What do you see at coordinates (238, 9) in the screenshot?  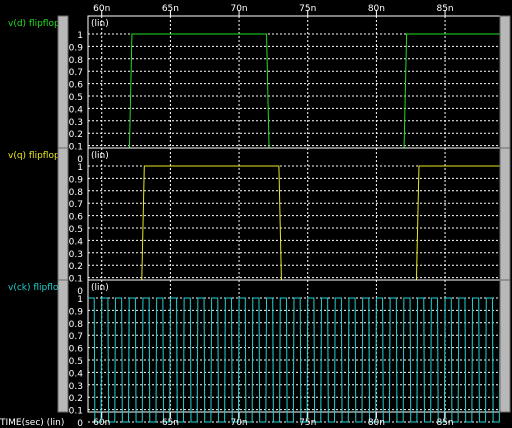 I see `top-axis-label: 70n` at bounding box center [238, 9].